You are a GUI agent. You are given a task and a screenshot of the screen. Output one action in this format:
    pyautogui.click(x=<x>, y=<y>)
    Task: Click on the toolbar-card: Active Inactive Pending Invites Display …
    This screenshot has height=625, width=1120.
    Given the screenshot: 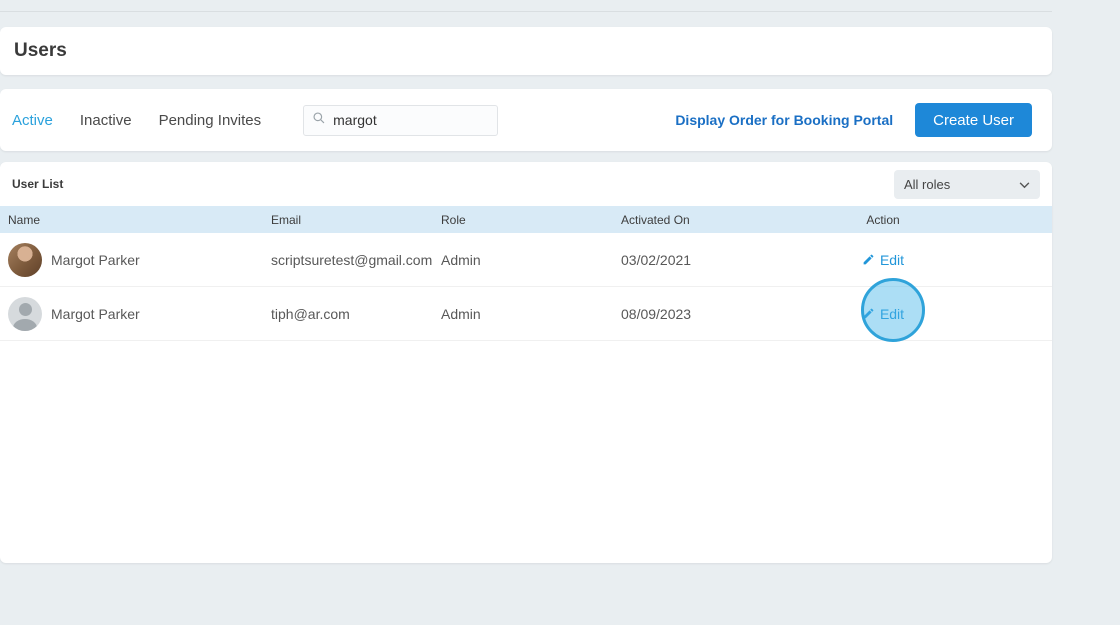 What is the action you would take?
    pyautogui.click(x=526, y=120)
    